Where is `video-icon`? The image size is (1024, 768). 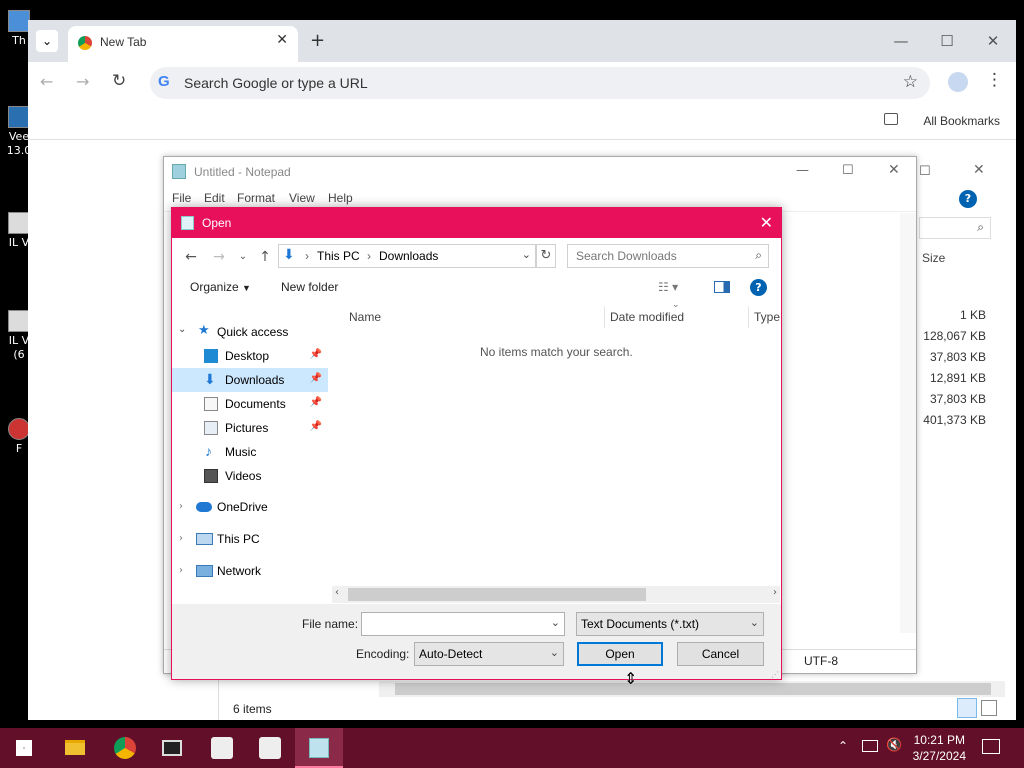 video-icon is located at coordinates (211, 476).